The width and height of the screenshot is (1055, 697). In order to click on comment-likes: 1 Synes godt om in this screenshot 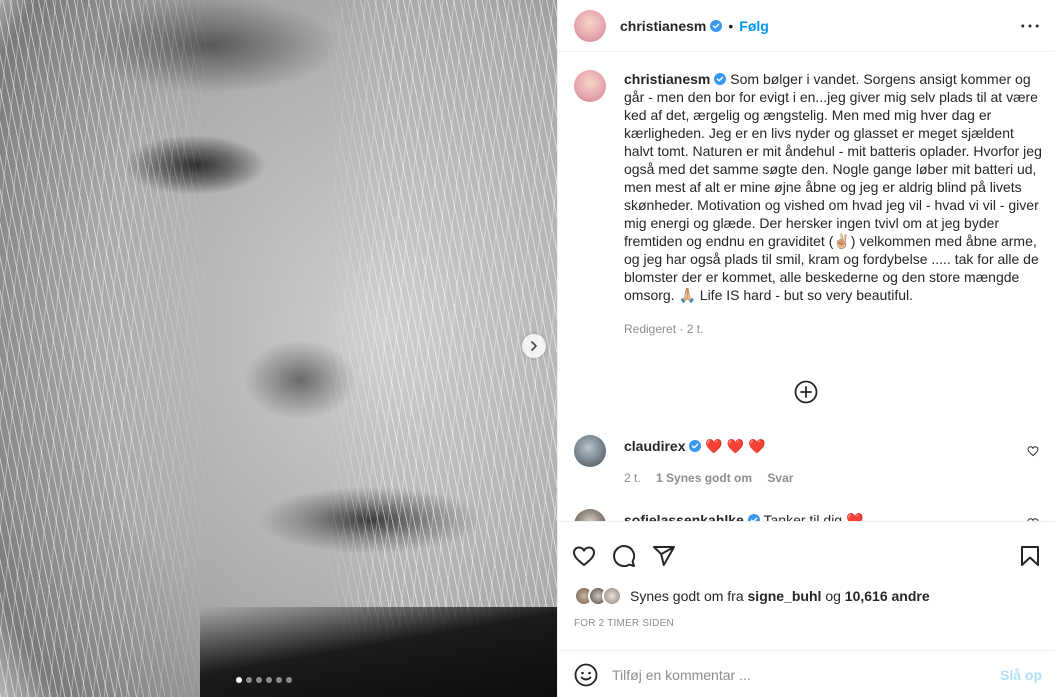, I will do `click(704, 478)`.